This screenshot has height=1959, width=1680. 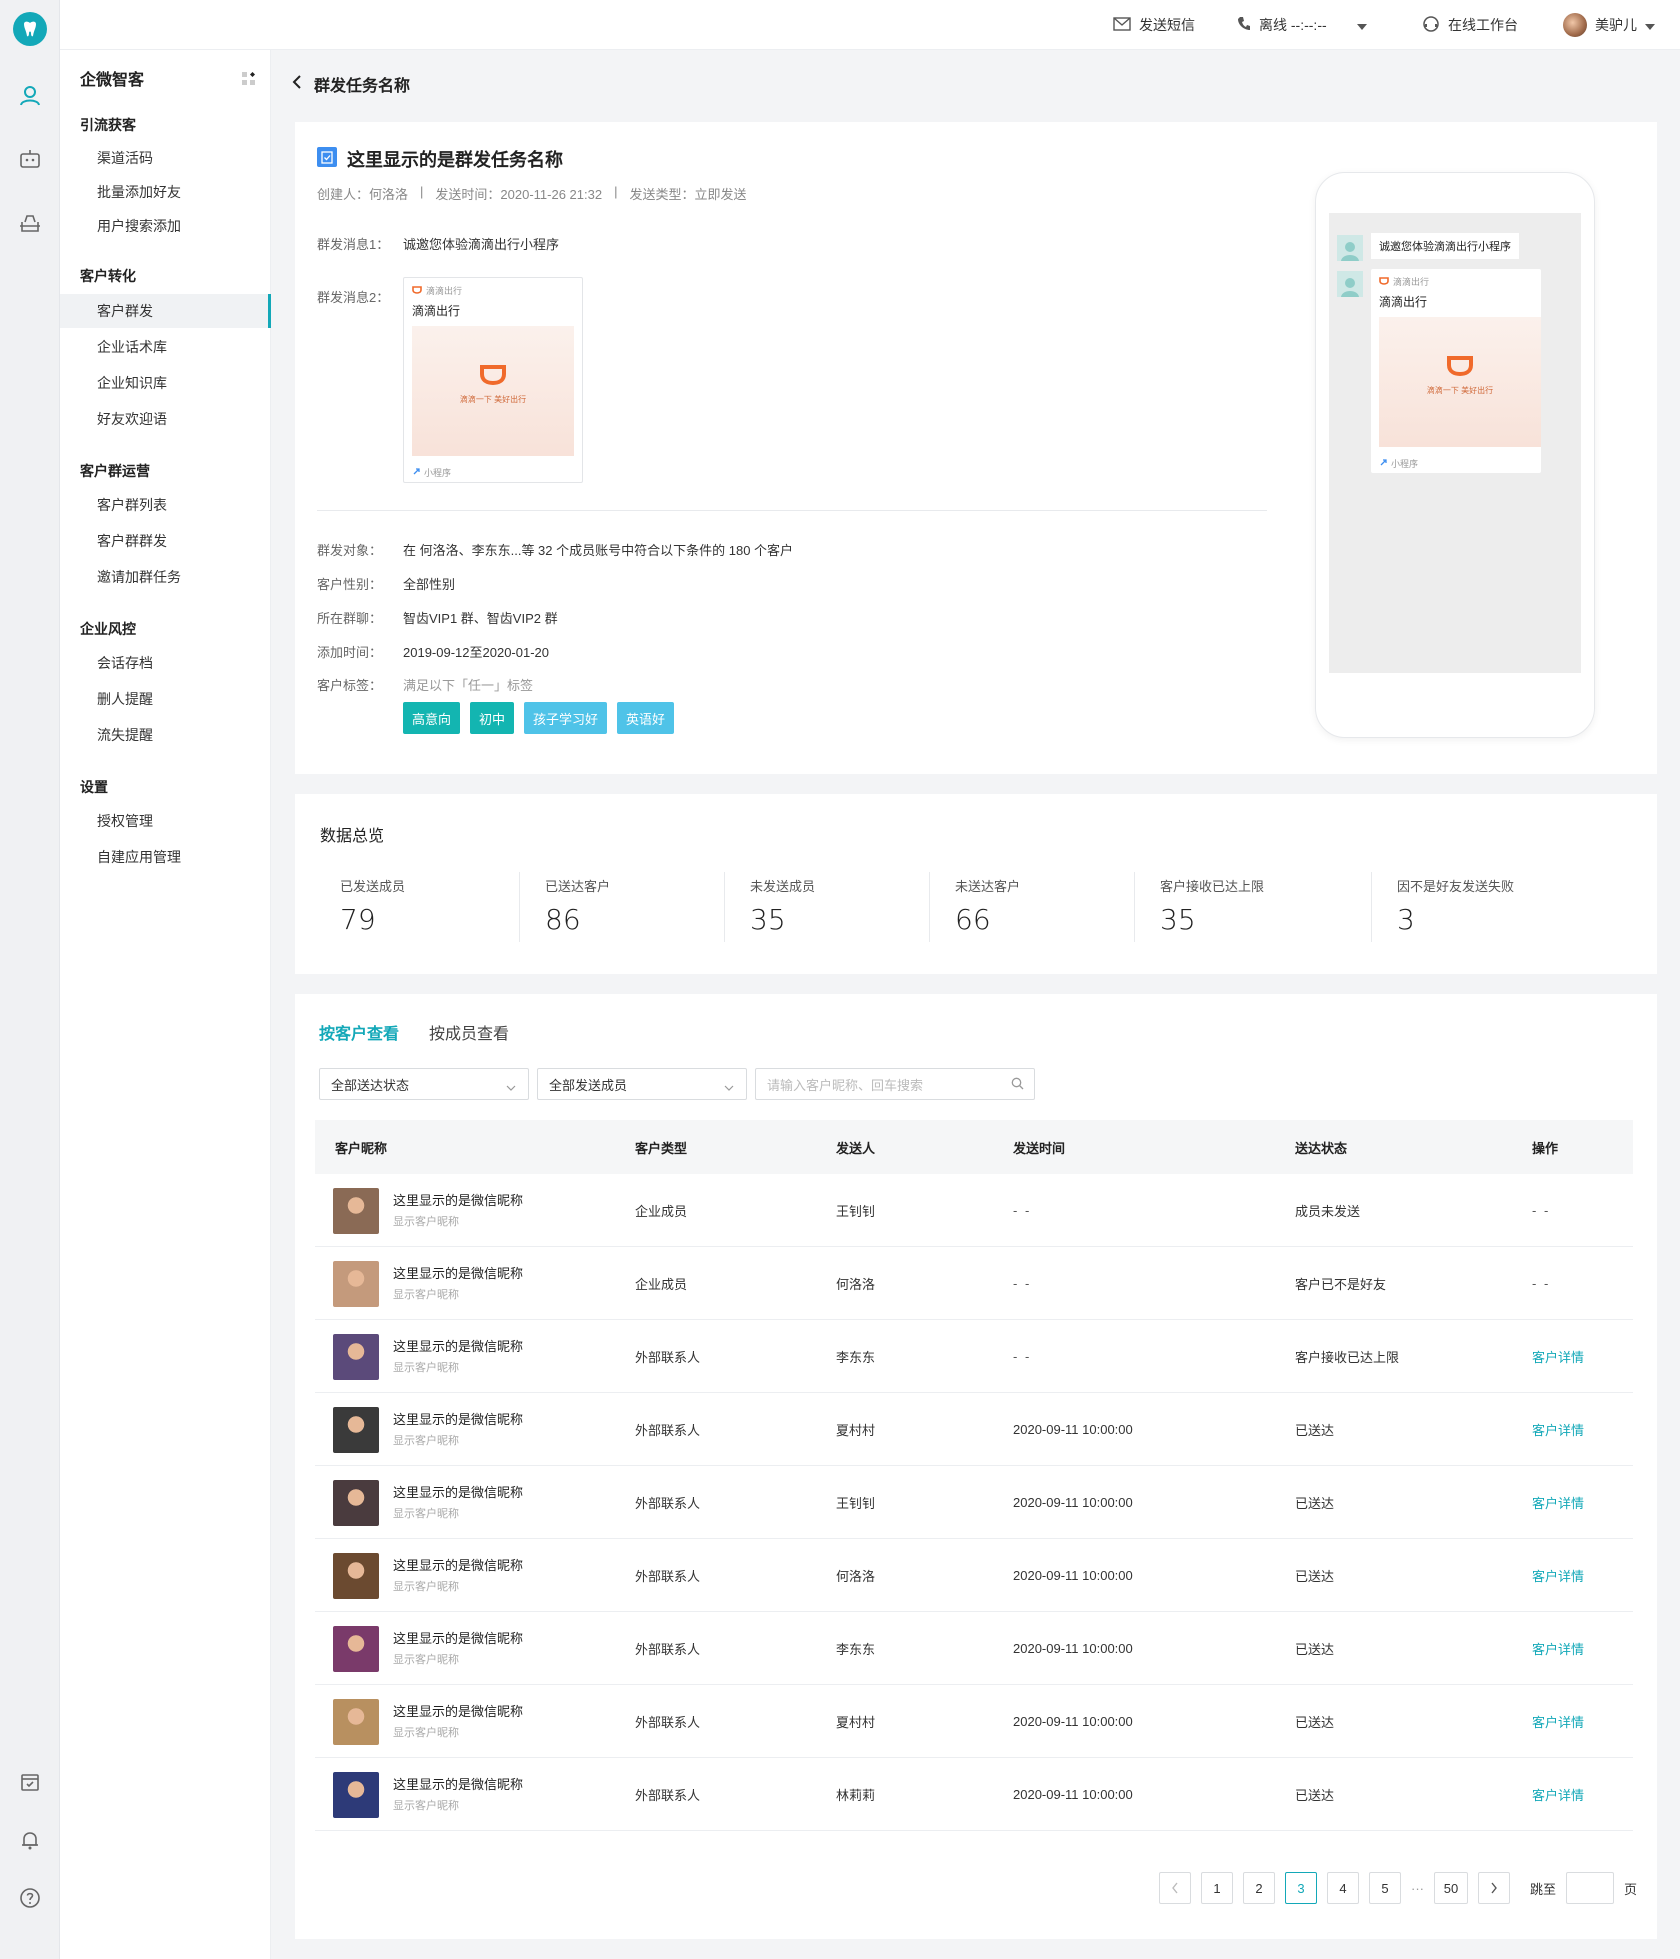 I want to click on customer-nickname: 这里显示的是微信昵称, so click(x=458, y=1565).